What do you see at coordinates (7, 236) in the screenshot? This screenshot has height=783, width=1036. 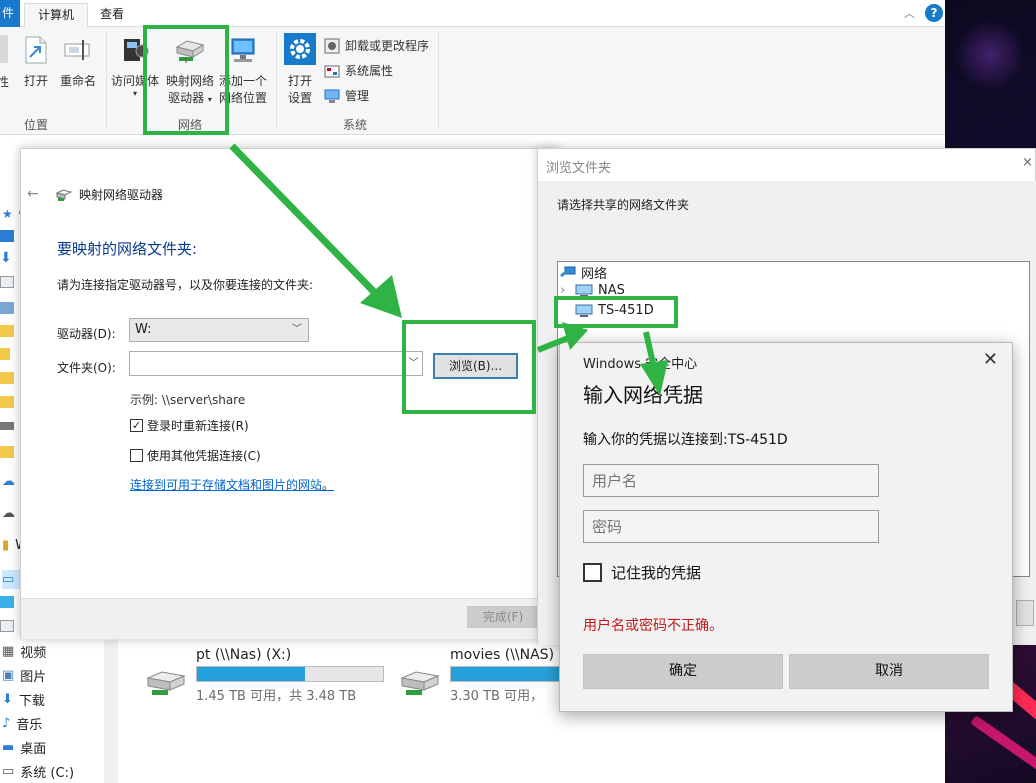 I see `desktop-folder-icon` at bounding box center [7, 236].